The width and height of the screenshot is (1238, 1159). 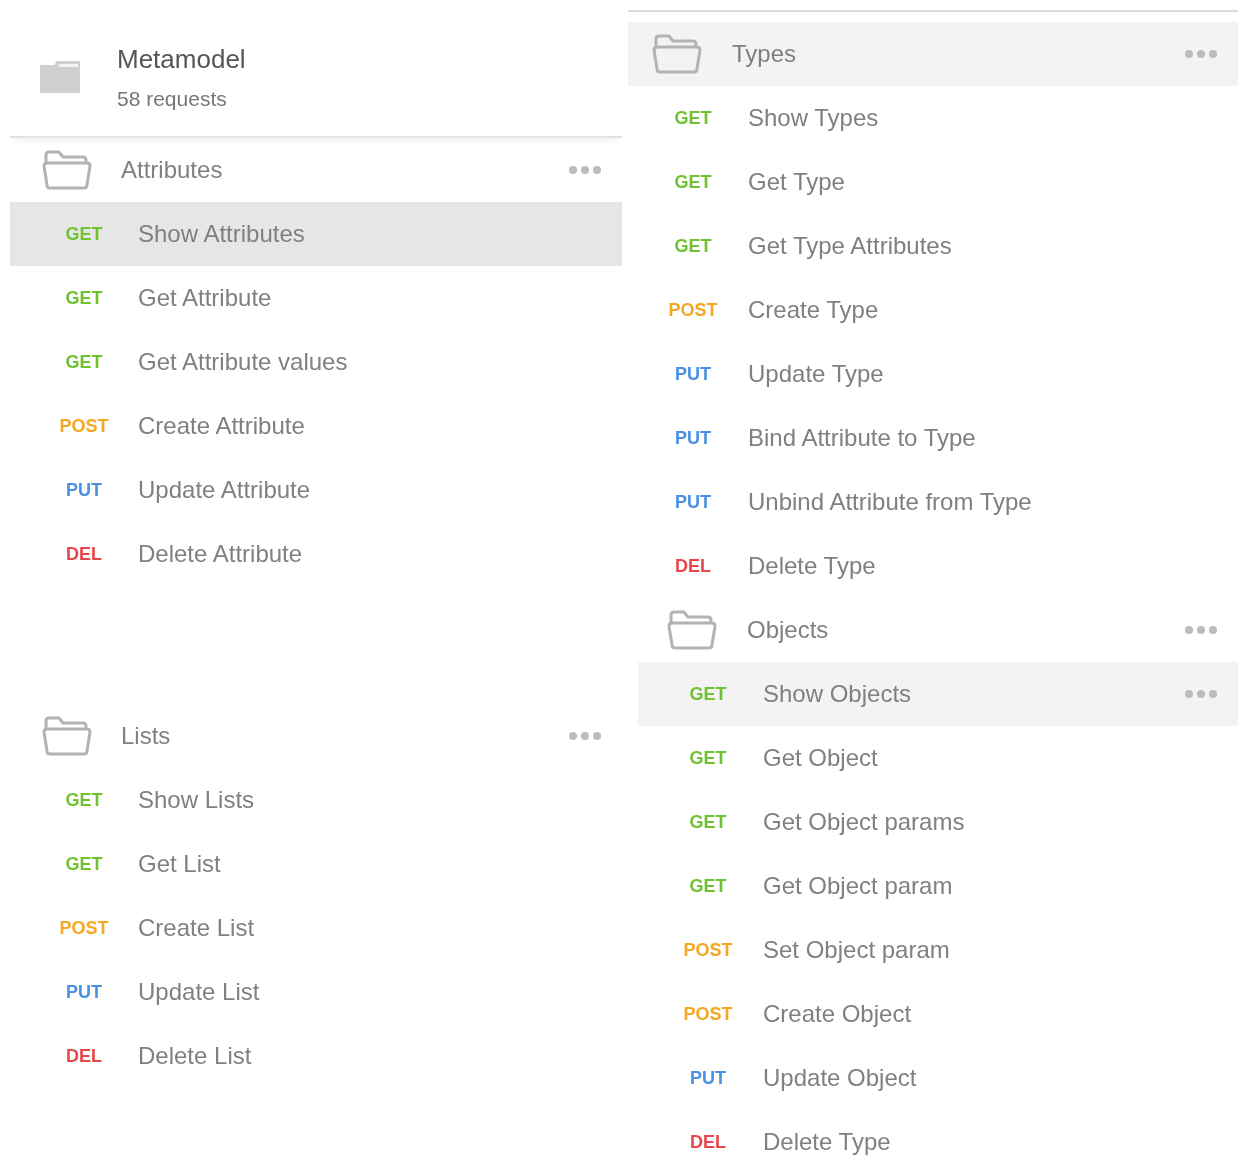 What do you see at coordinates (816, 374) in the screenshot?
I see `request-name: Update Type` at bounding box center [816, 374].